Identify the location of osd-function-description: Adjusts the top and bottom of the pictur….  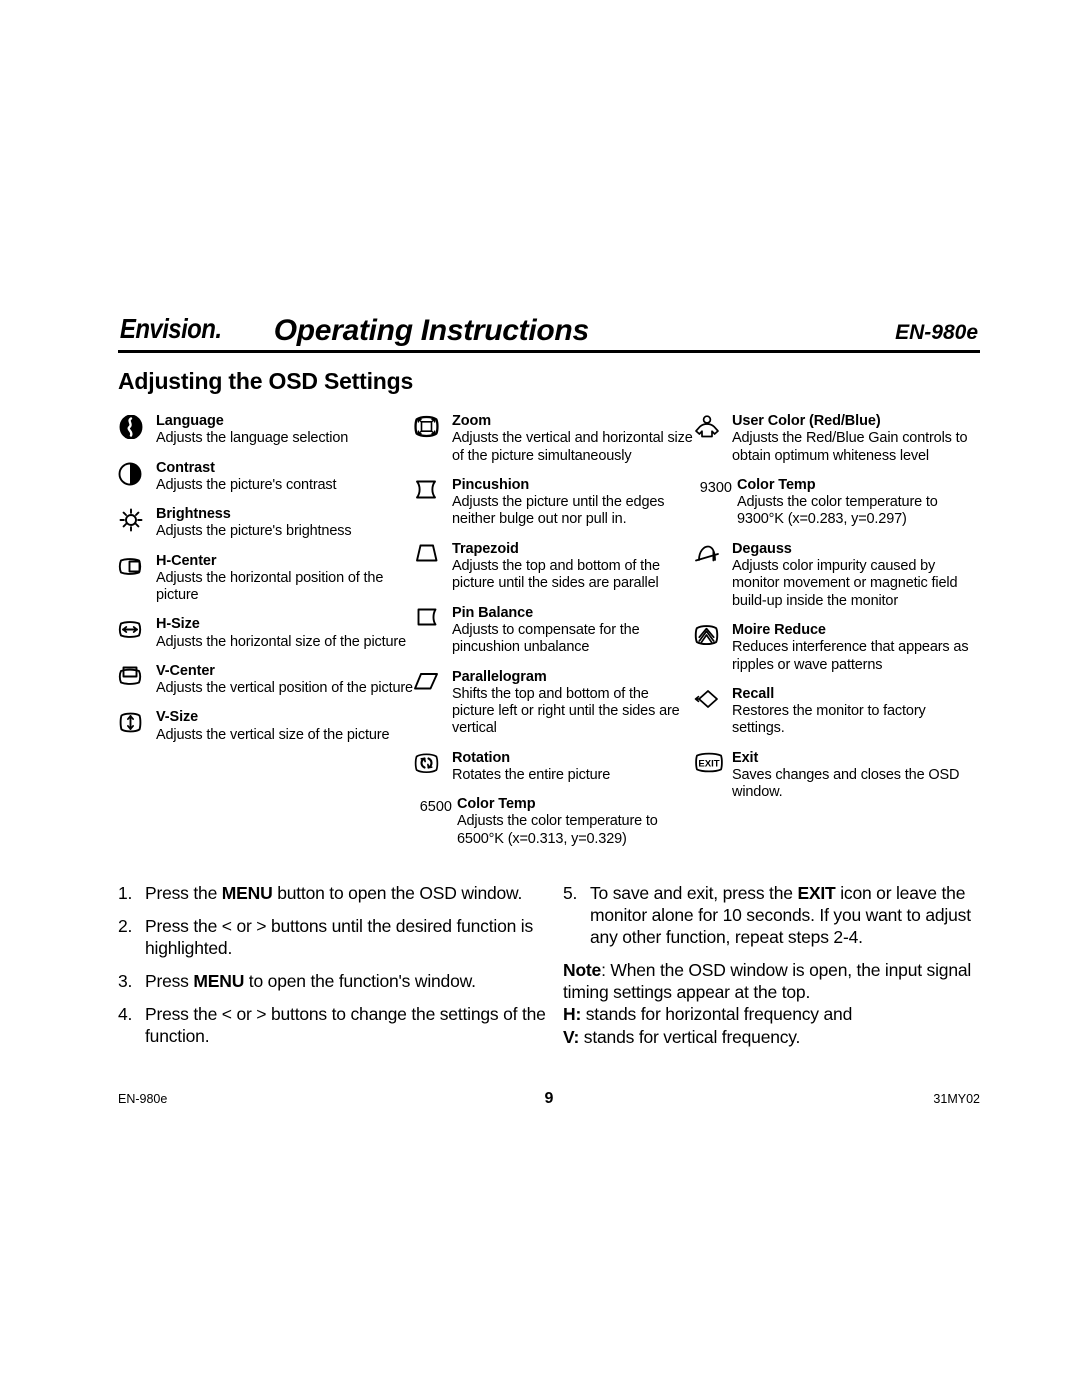
(556, 574).